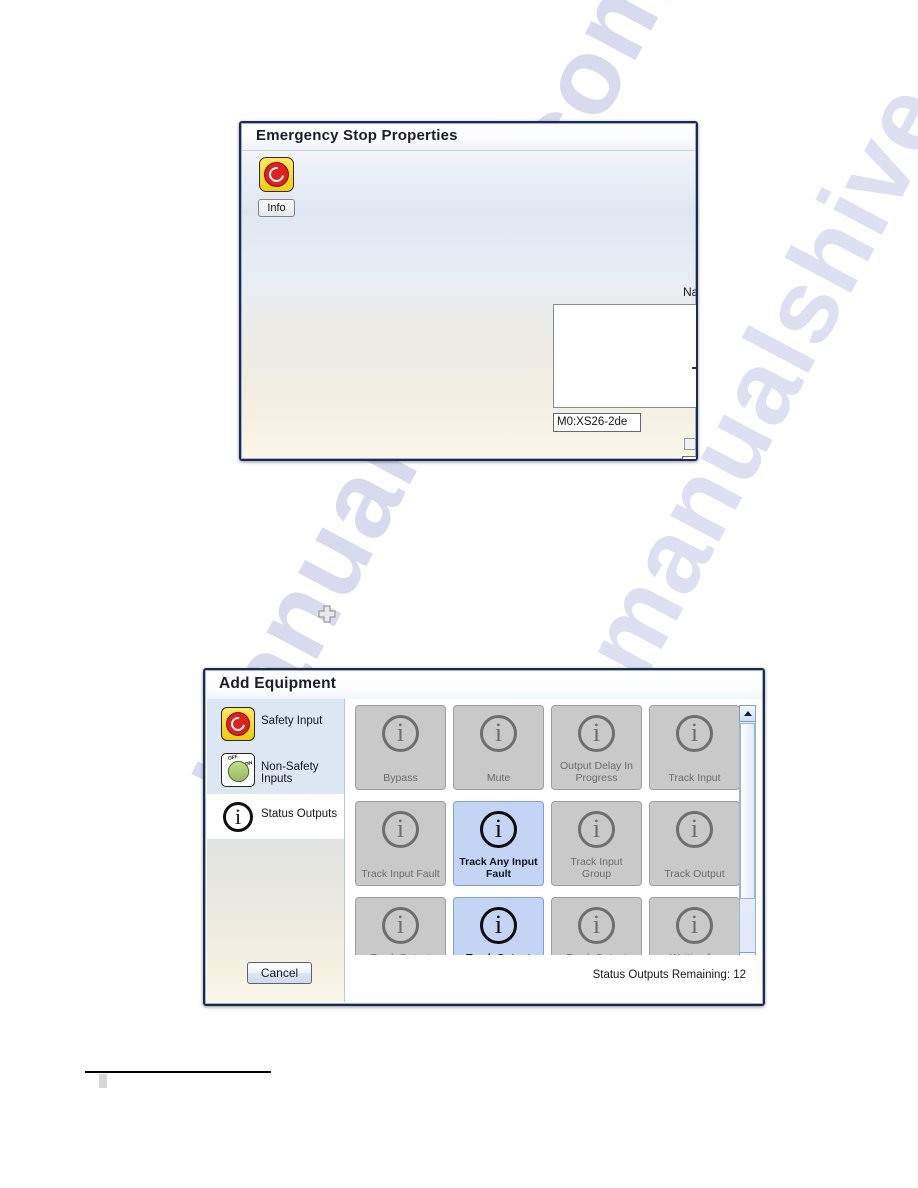 Image resolution: width=918 pixels, height=1188 pixels. I want to click on cancel-button: Cancel, so click(279, 973).